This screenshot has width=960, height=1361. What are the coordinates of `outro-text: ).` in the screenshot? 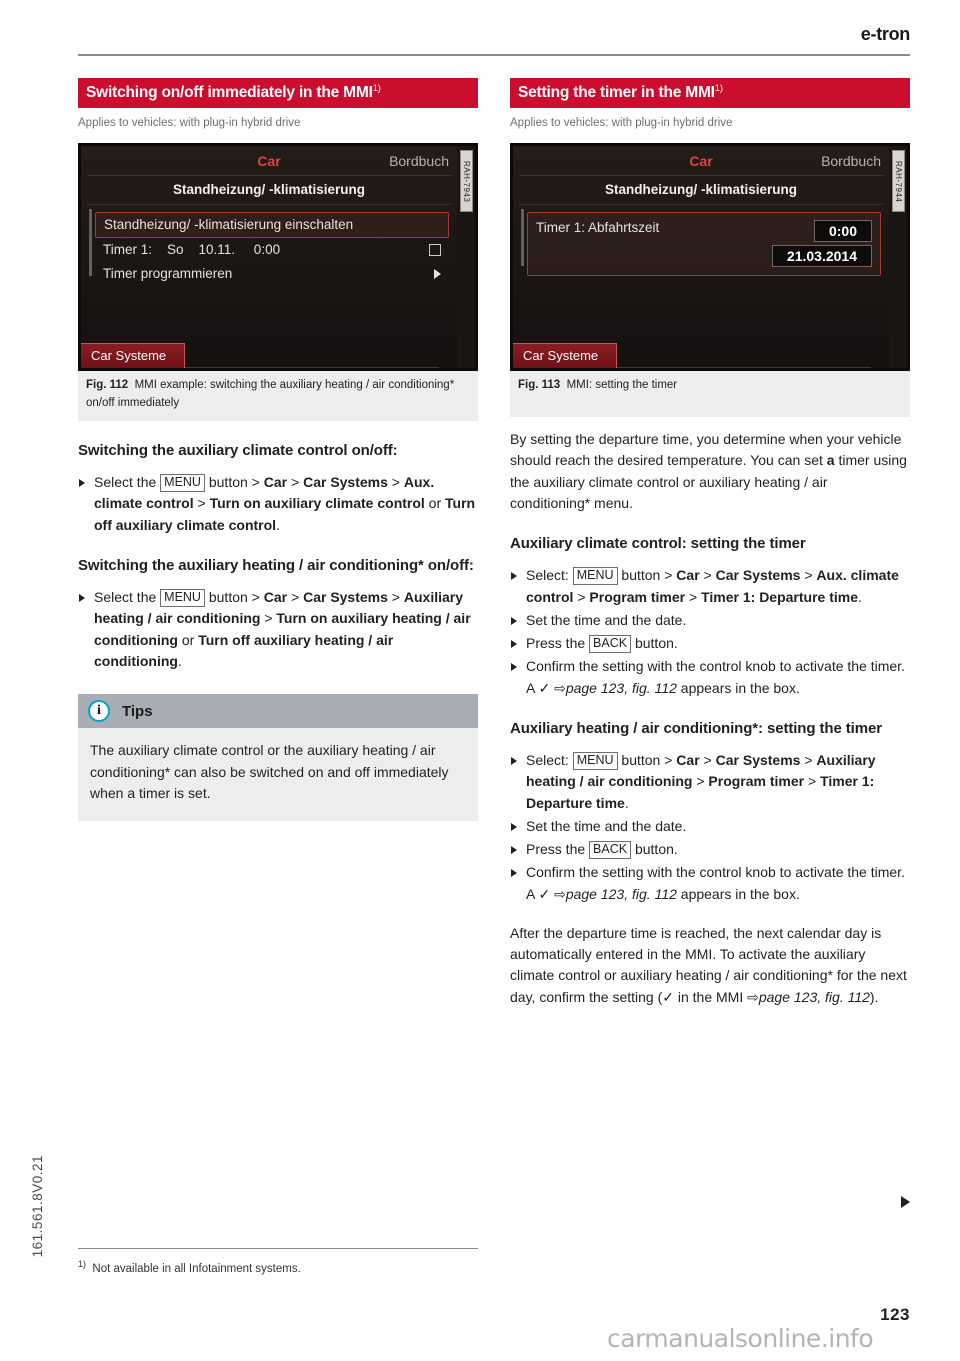 It's located at (874, 996).